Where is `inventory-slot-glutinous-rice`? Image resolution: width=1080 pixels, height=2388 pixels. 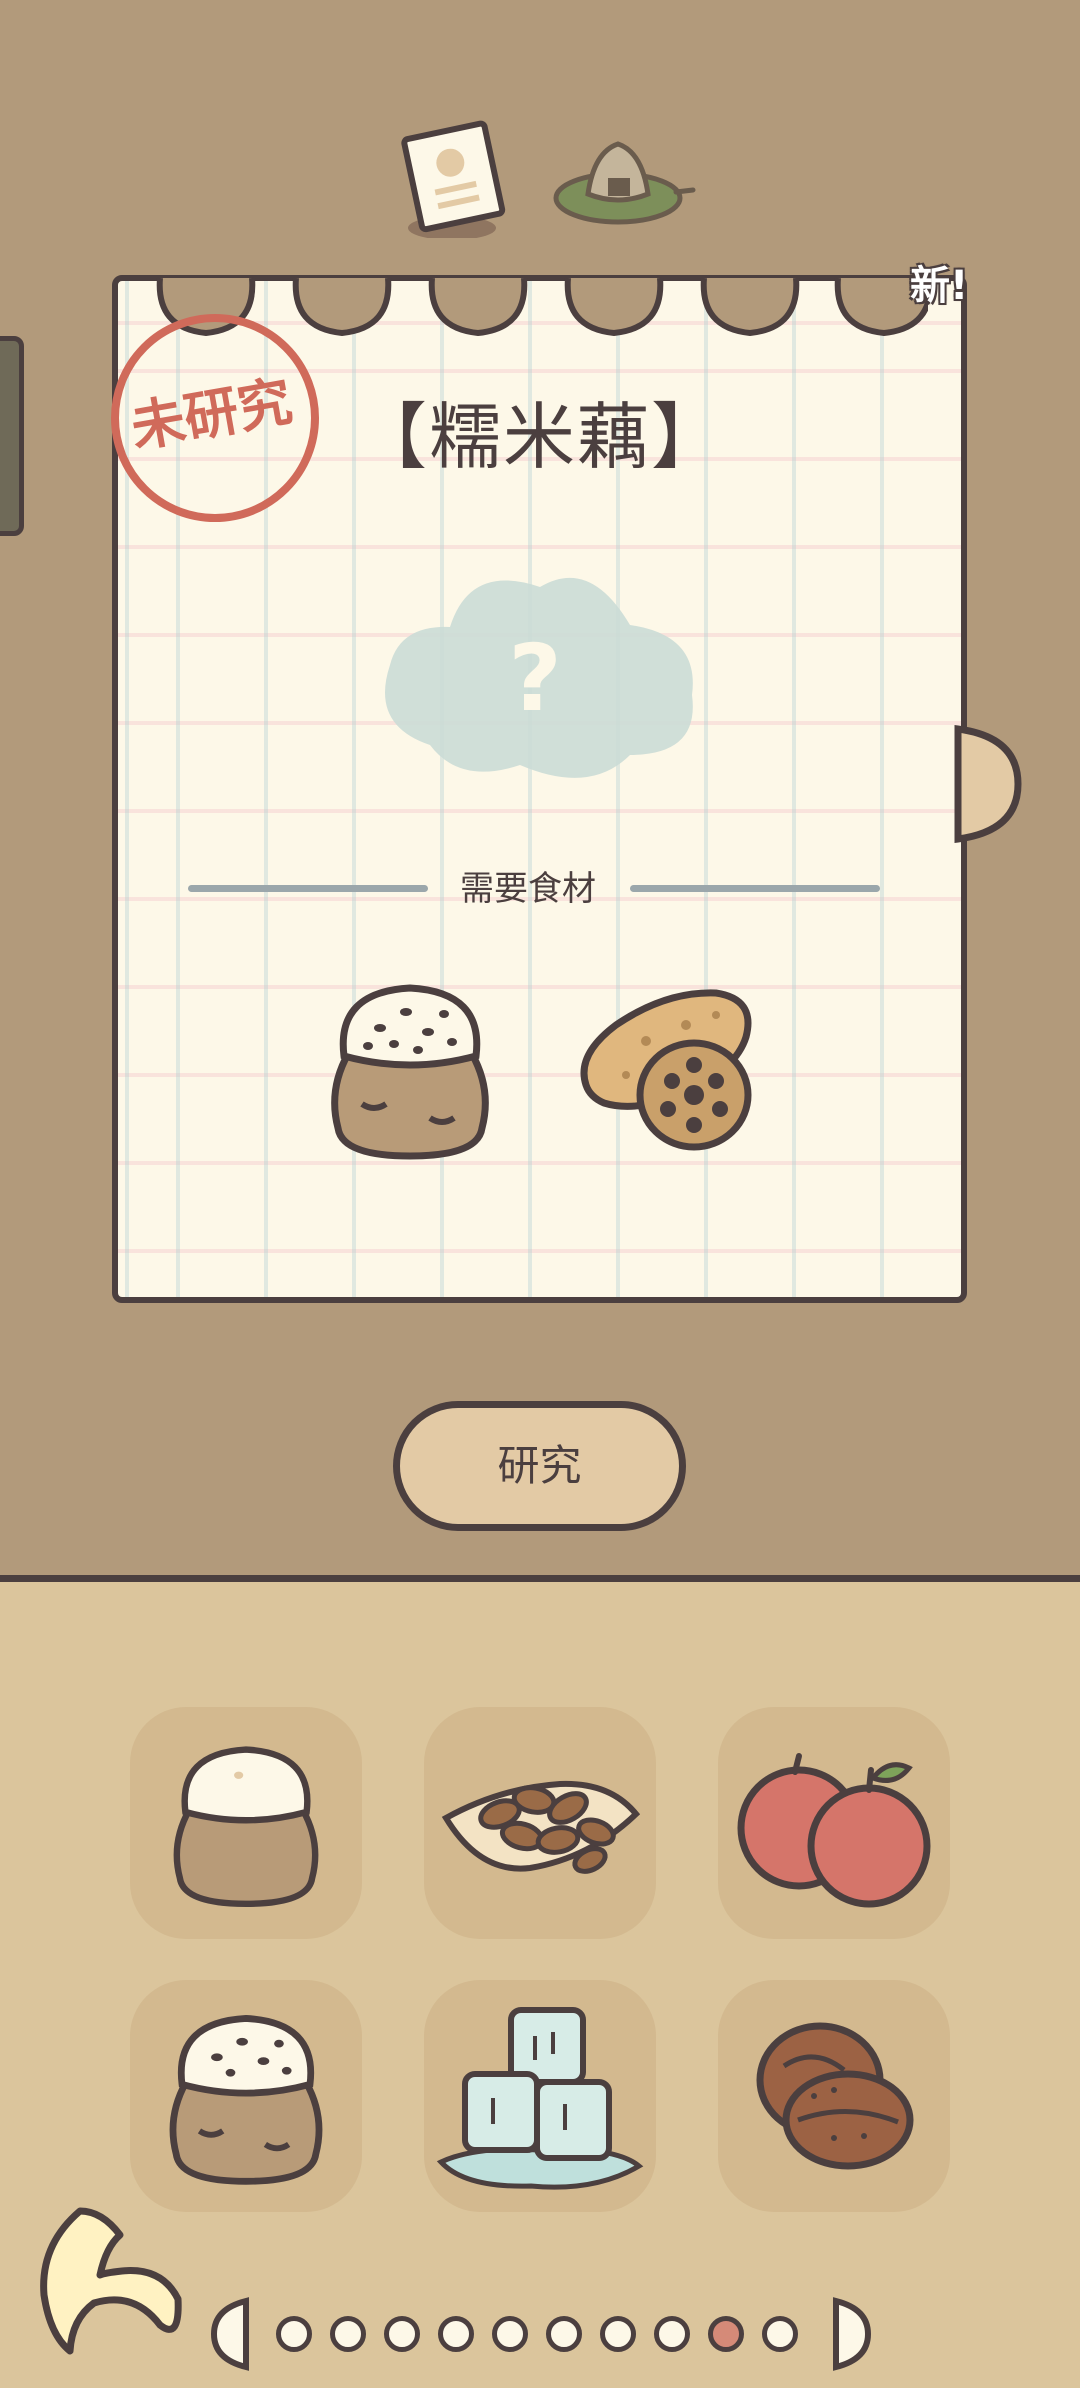 inventory-slot-glutinous-rice is located at coordinates (246, 2096).